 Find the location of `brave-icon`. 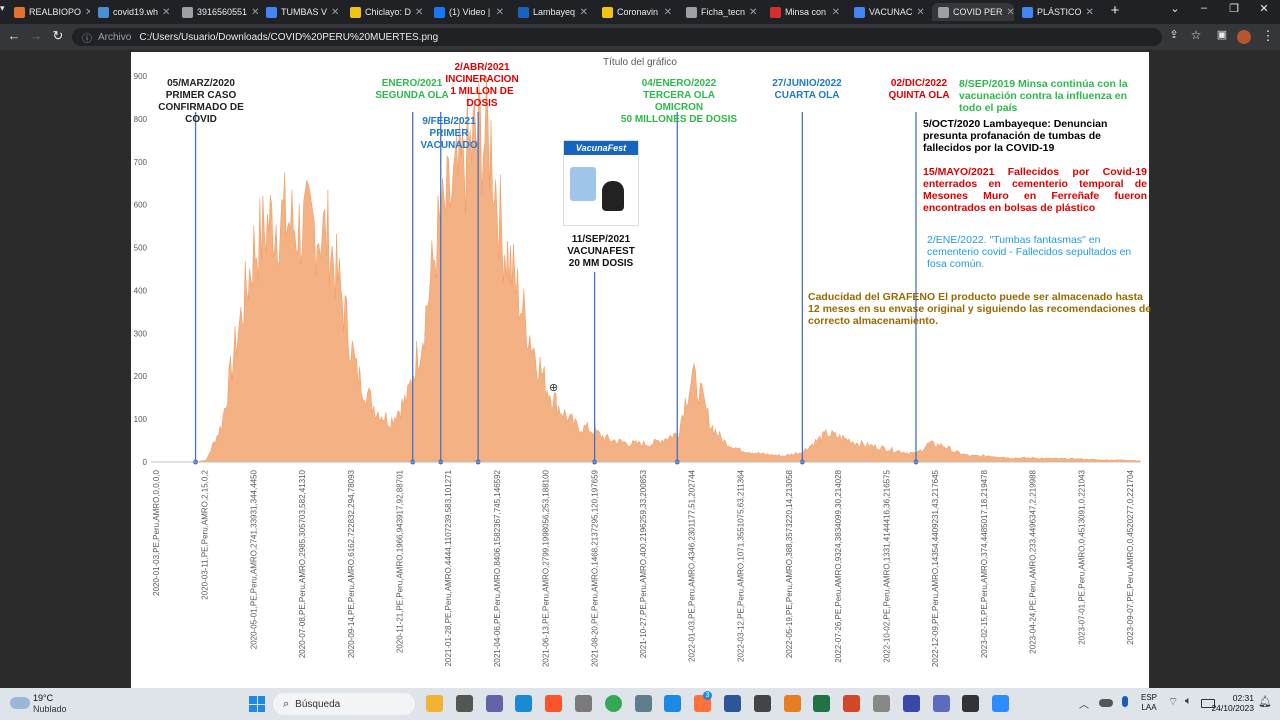

brave-icon is located at coordinates (554, 703).